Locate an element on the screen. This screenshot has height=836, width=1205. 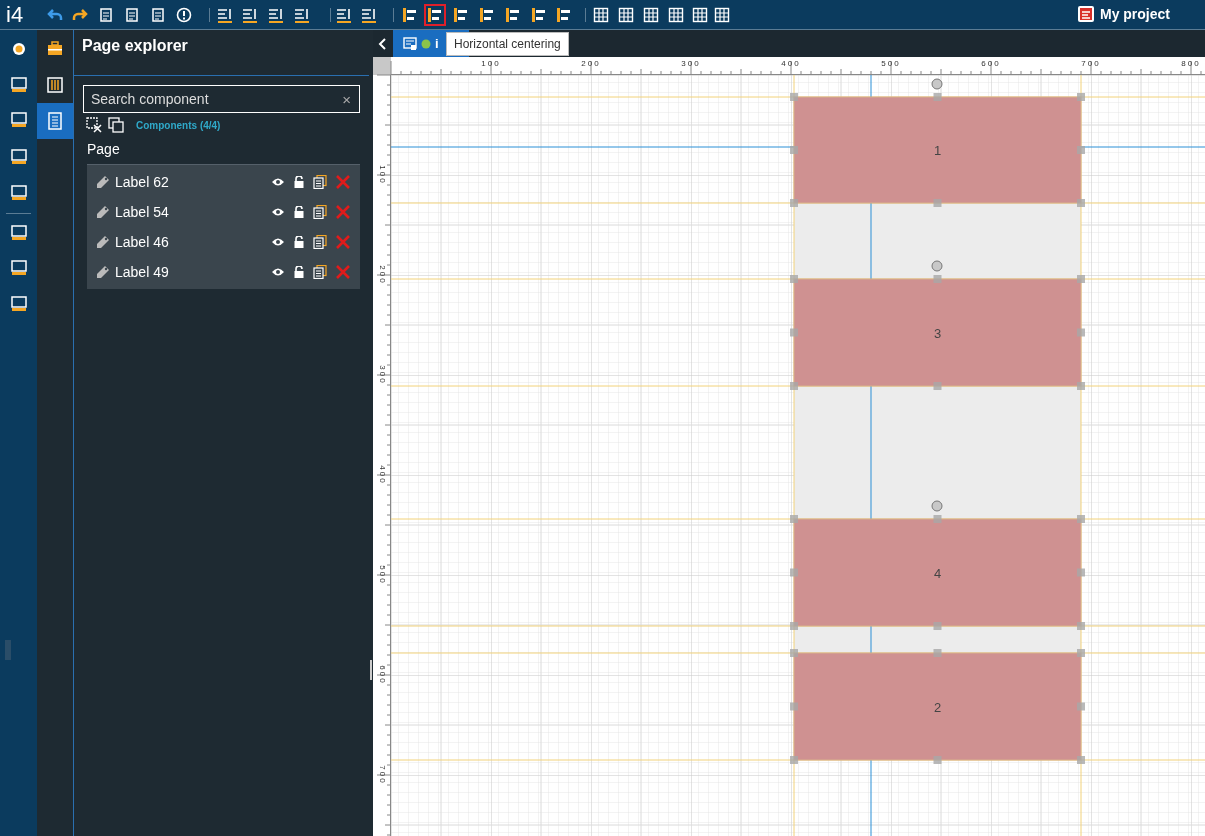
clear-button: × is located at coordinates (346, 99).